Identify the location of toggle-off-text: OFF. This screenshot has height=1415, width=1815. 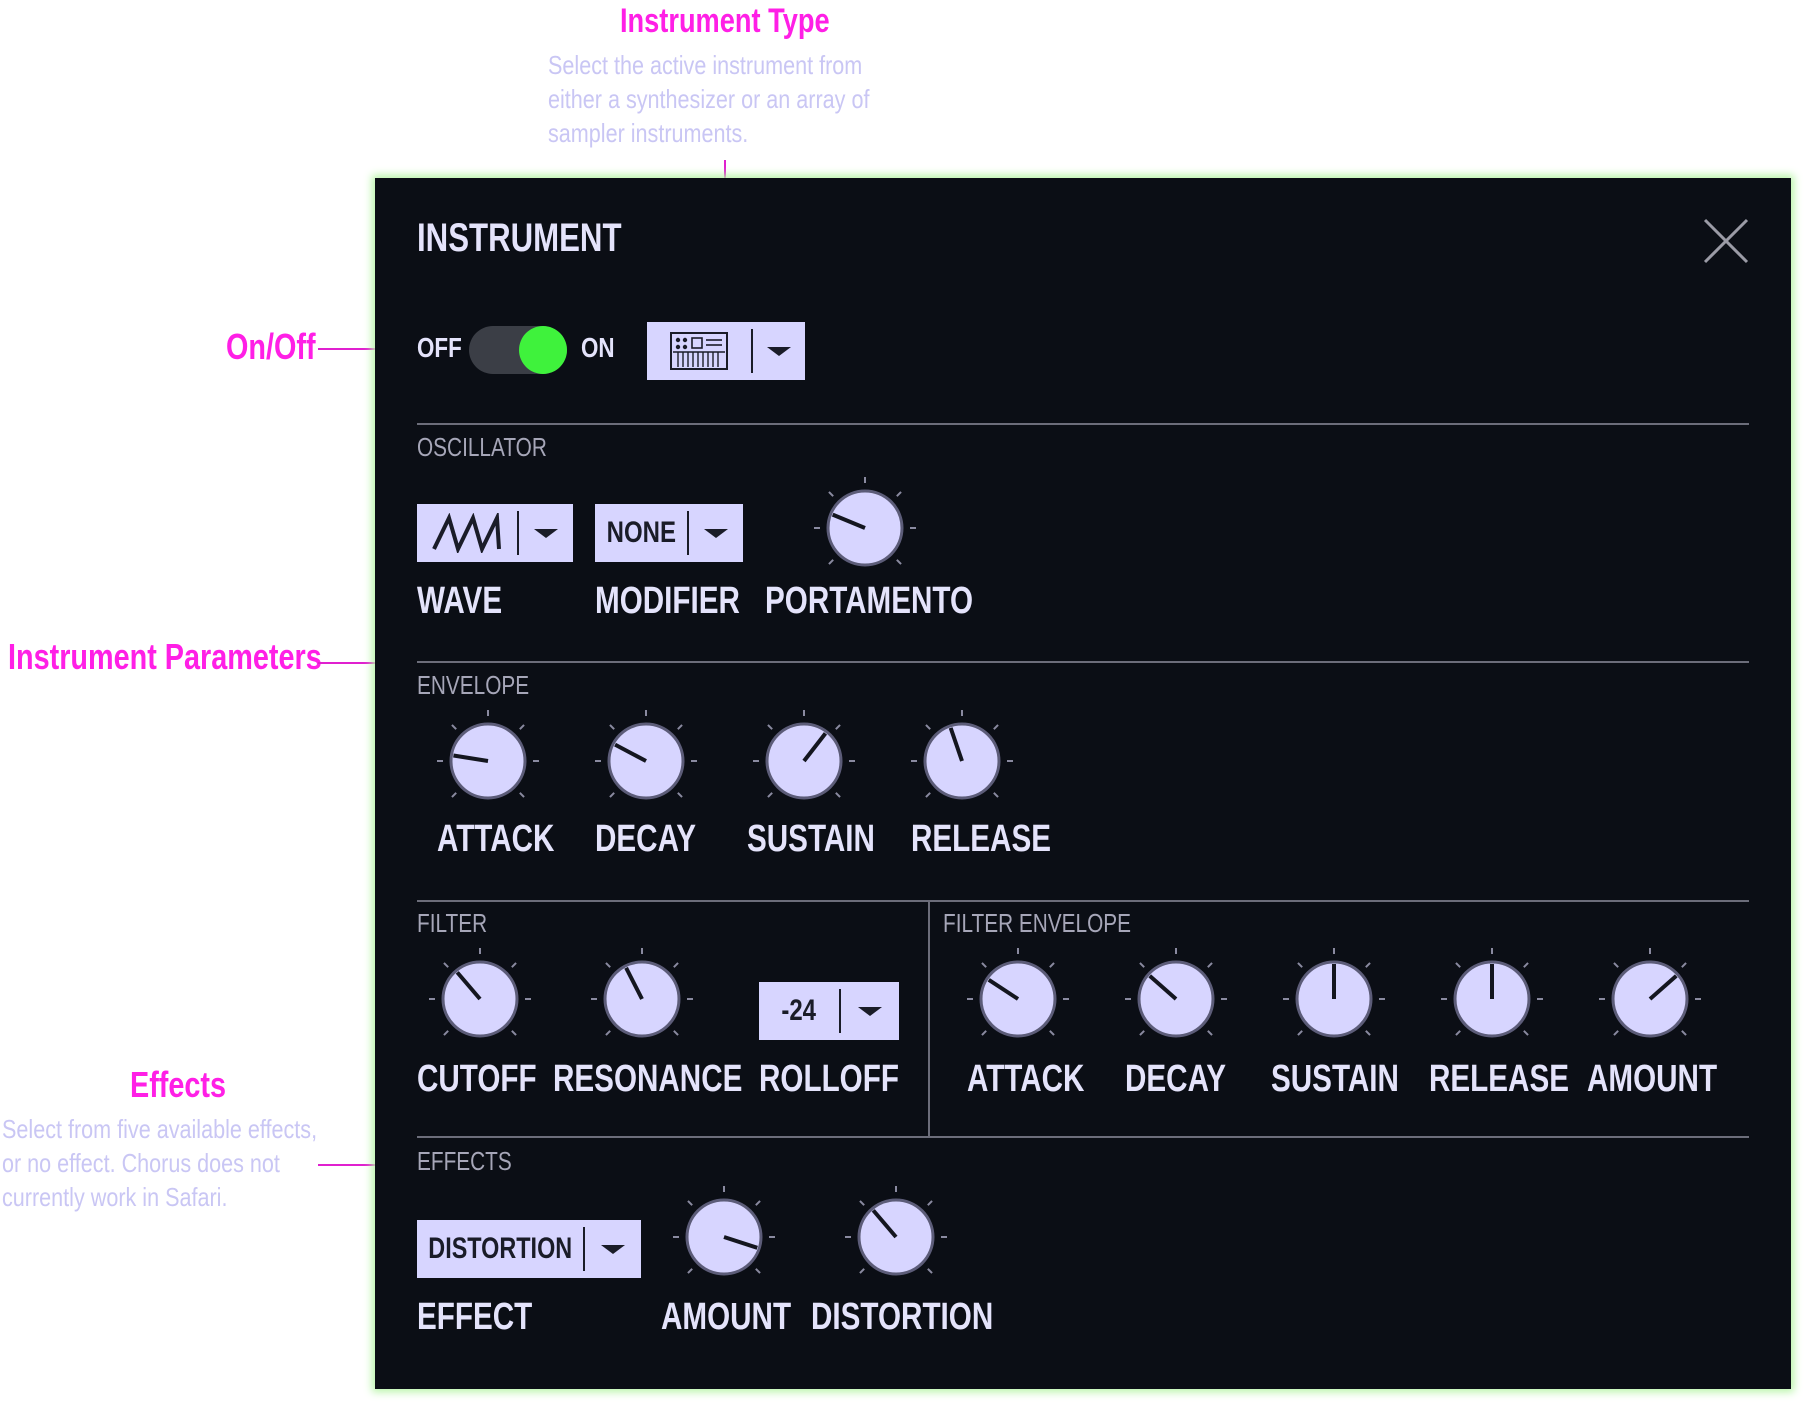
(439, 347).